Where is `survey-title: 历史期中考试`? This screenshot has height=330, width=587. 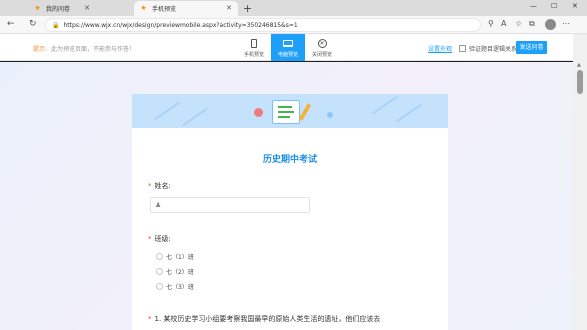 survey-title: 历史期中考试 is located at coordinates (289, 160).